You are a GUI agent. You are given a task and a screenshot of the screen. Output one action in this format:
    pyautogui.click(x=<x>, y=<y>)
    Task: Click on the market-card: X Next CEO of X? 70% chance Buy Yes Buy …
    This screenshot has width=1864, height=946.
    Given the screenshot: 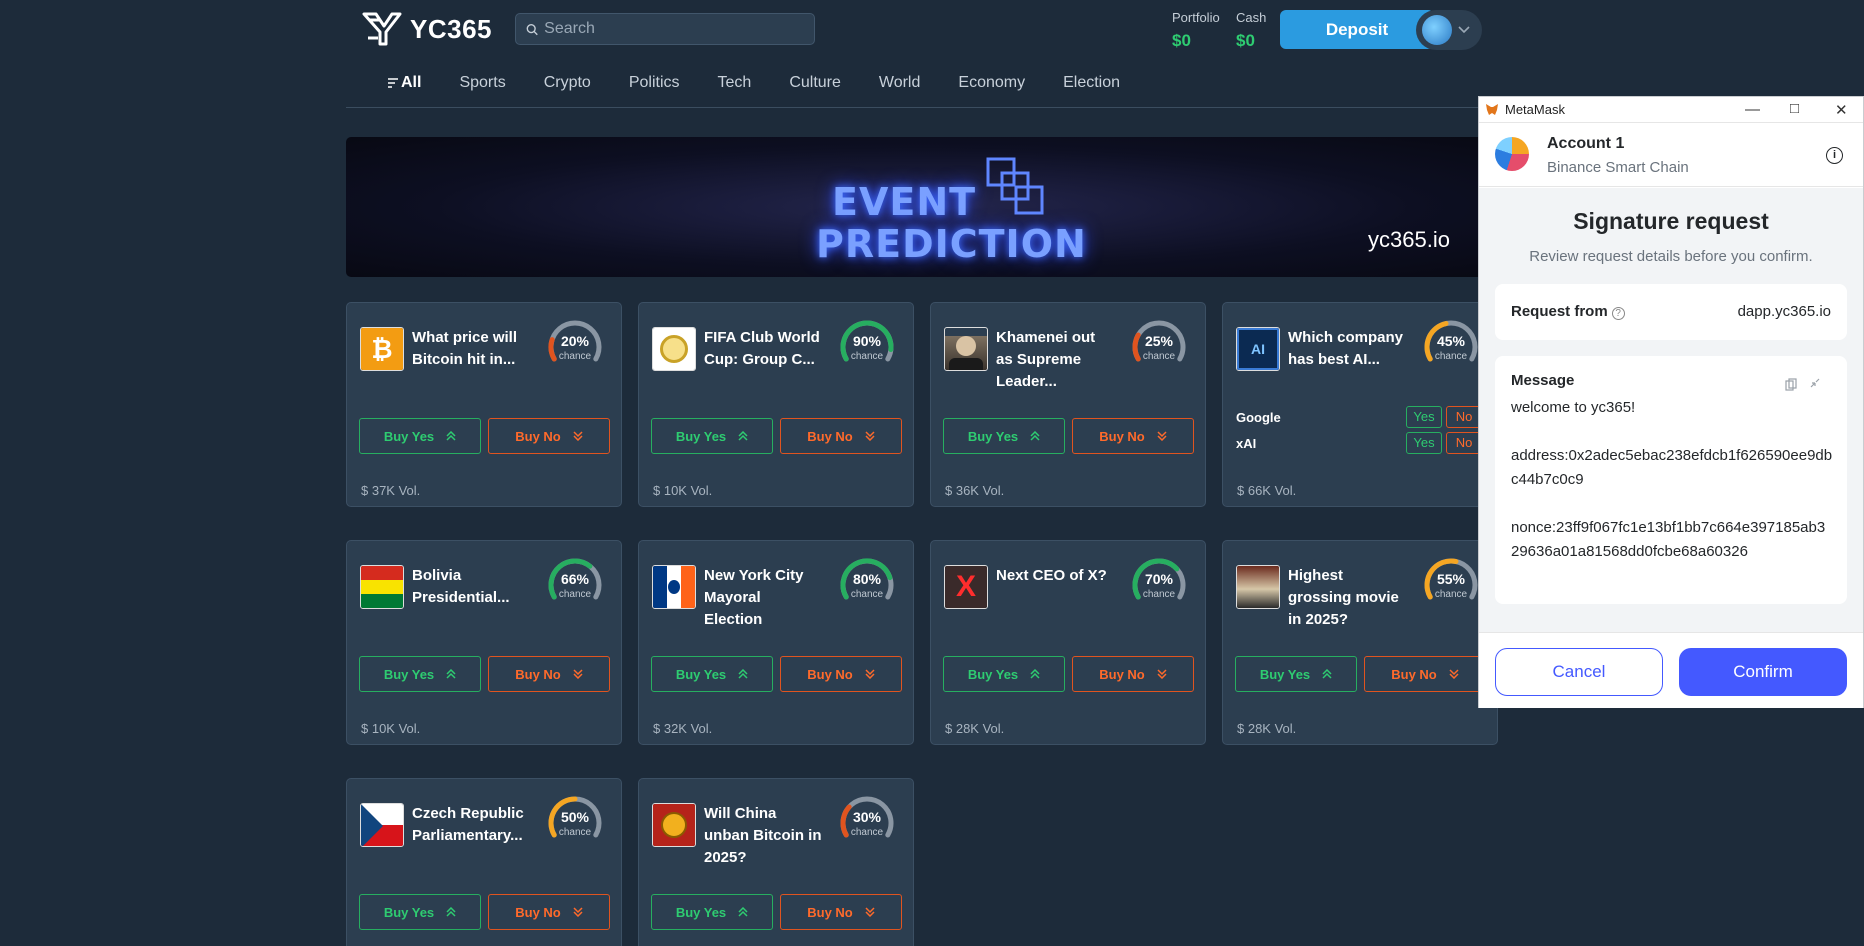 What is the action you would take?
    pyautogui.click(x=1068, y=642)
    